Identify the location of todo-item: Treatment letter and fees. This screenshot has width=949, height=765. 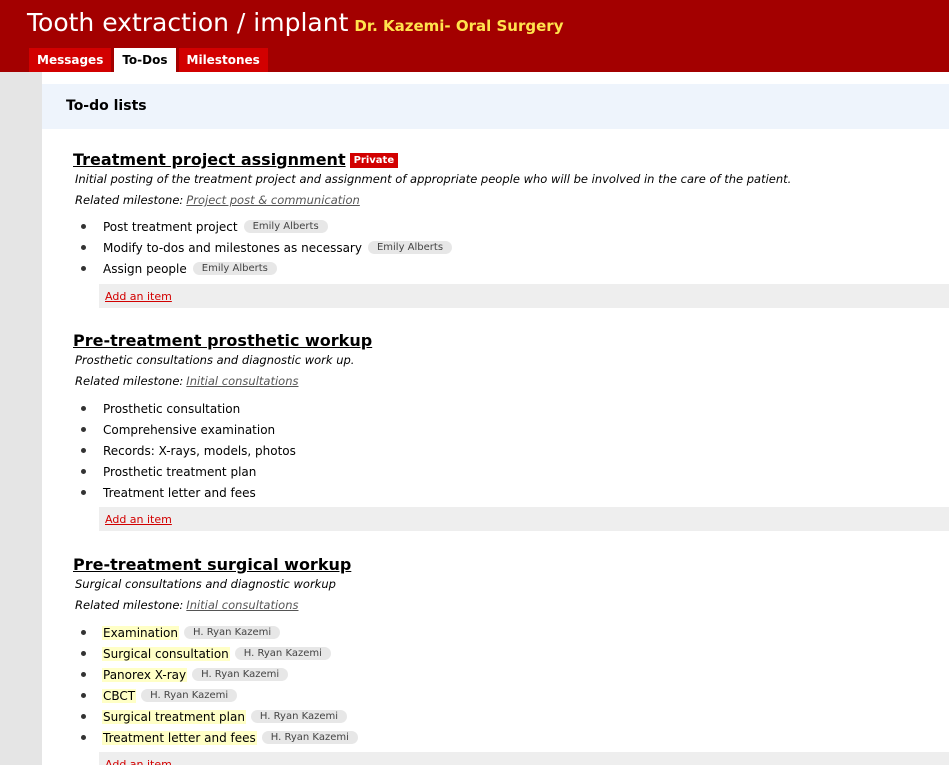
(189, 492).